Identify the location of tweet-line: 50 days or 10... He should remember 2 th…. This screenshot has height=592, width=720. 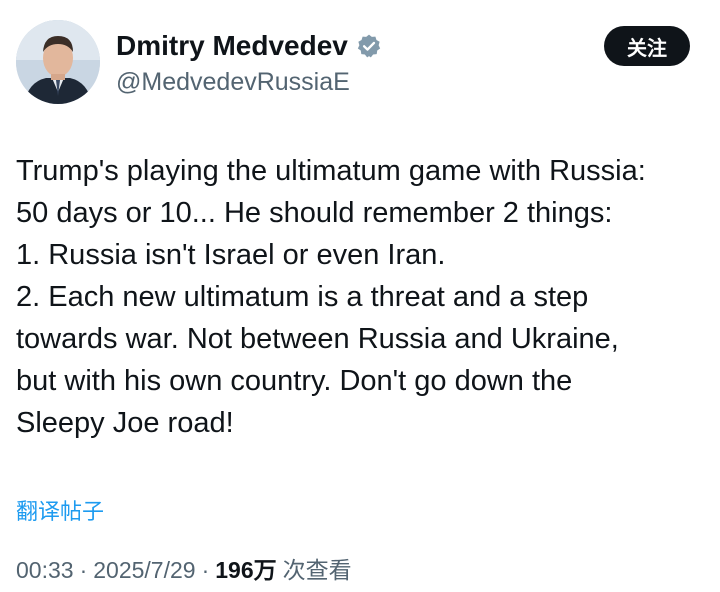
(314, 213).